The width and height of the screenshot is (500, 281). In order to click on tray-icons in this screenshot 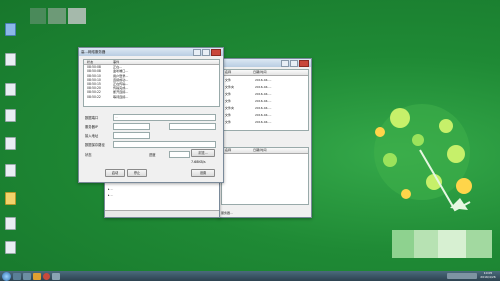, I will do `click(462, 276)`.